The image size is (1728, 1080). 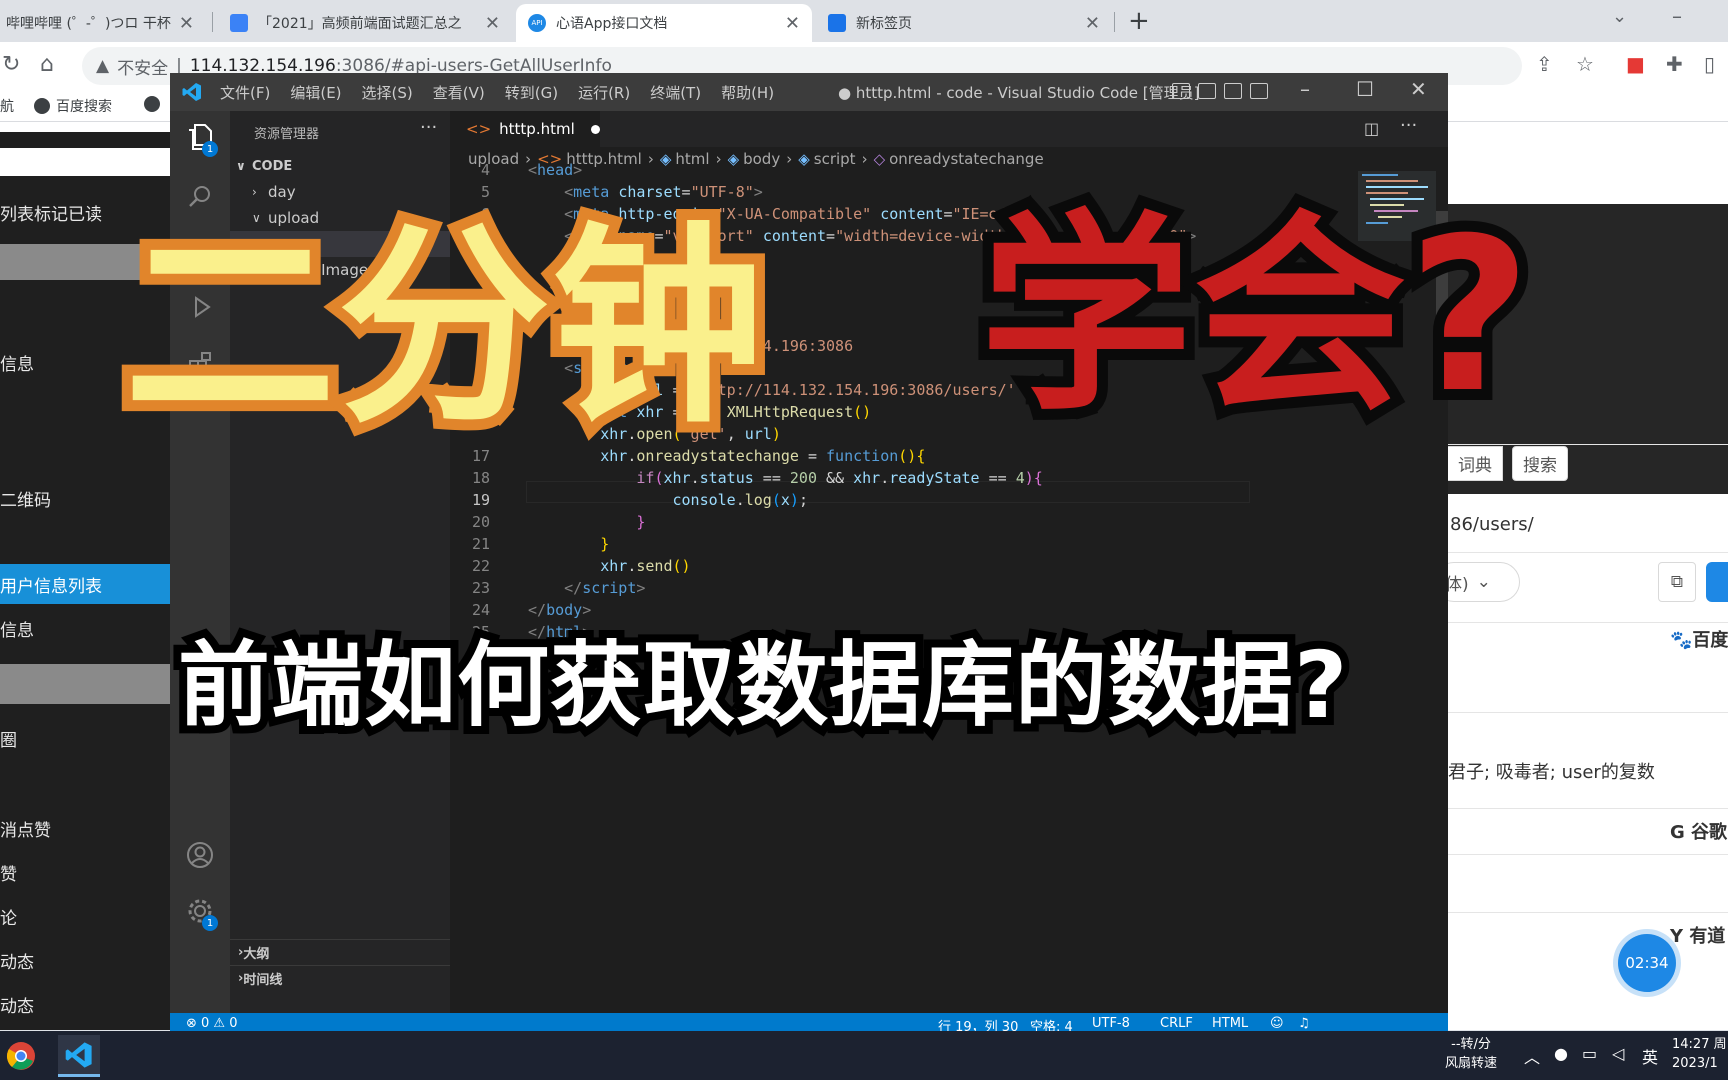 I want to click on tree-file-uploadimage: uploadImage.htm, so click(x=340, y=270).